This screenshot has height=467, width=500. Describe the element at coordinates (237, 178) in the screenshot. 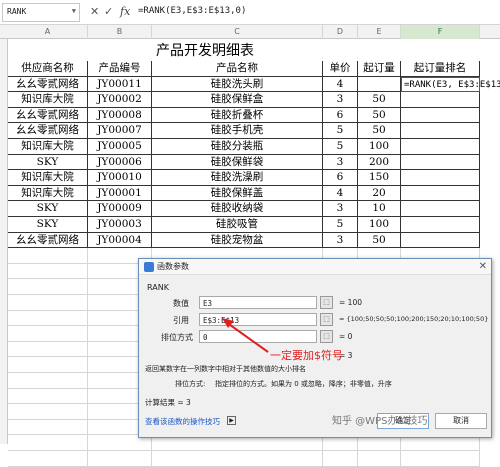

I see `table-cell: 硅胶洗澡刷` at that location.